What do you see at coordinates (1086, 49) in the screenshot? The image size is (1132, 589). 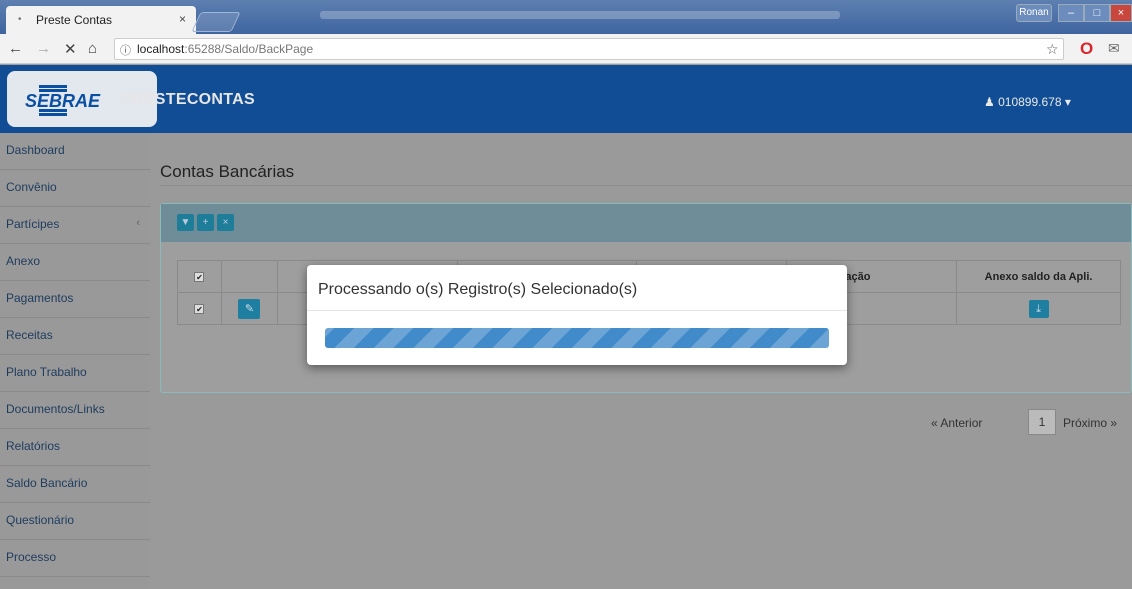 I see `opera-icon: O` at bounding box center [1086, 49].